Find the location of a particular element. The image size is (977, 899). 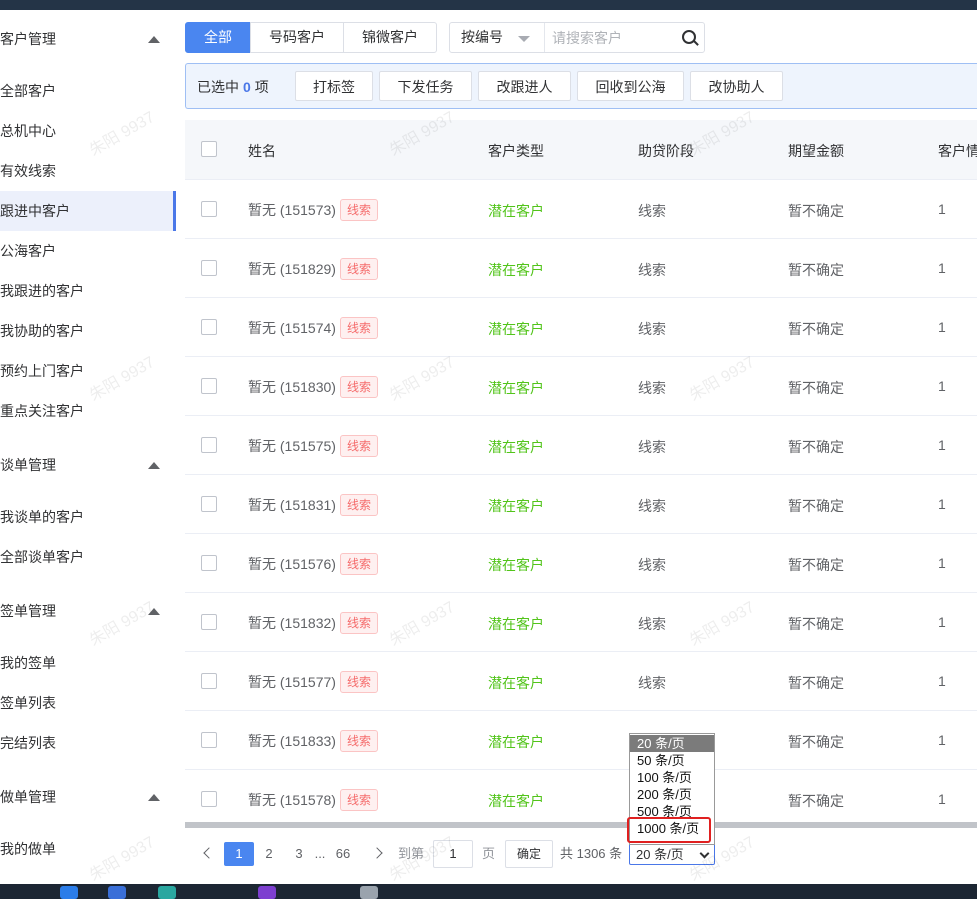

customer-name: 暂无 (151574) is located at coordinates (292, 328).